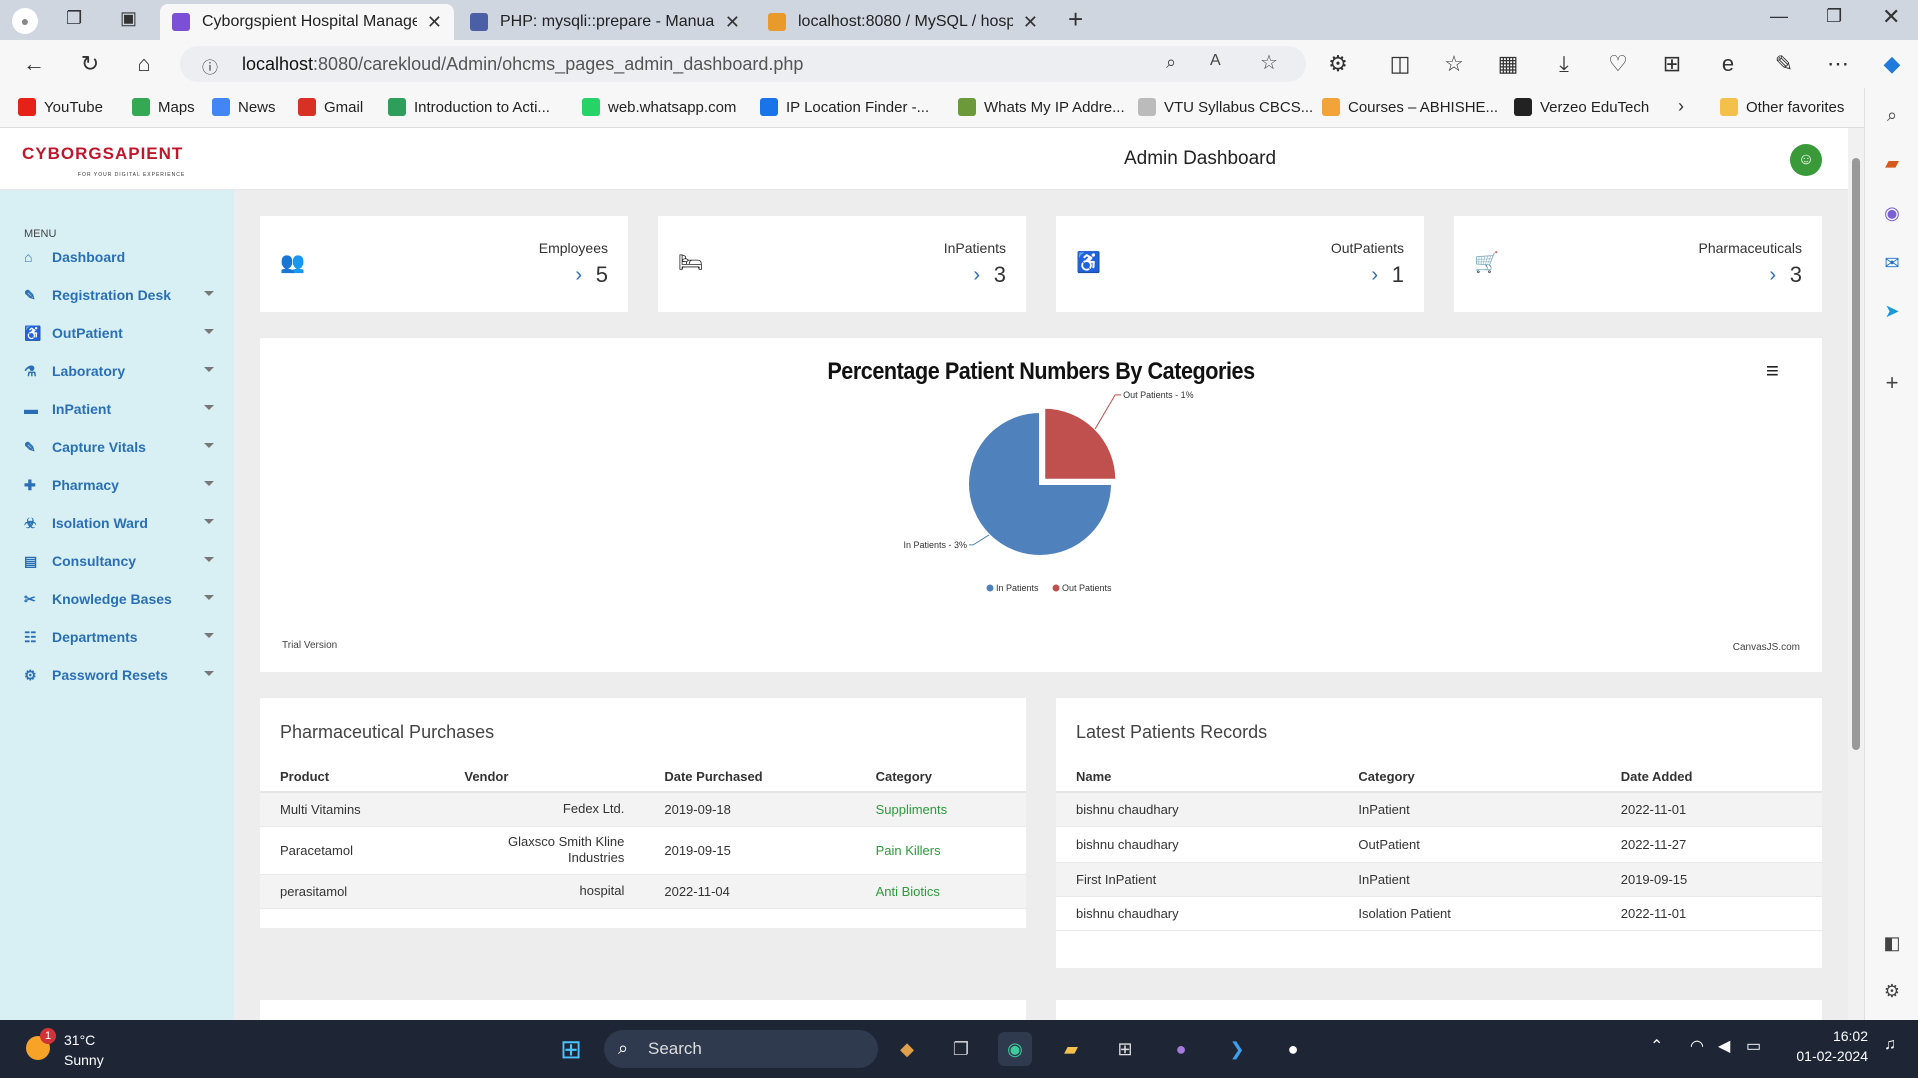 The width and height of the screenshot is (1918, 1078). What do you see at coordinates (1681, 106) in the screenshot?
I see `bookmarks-more-icon: ›` at bounding box center [1681, 106].